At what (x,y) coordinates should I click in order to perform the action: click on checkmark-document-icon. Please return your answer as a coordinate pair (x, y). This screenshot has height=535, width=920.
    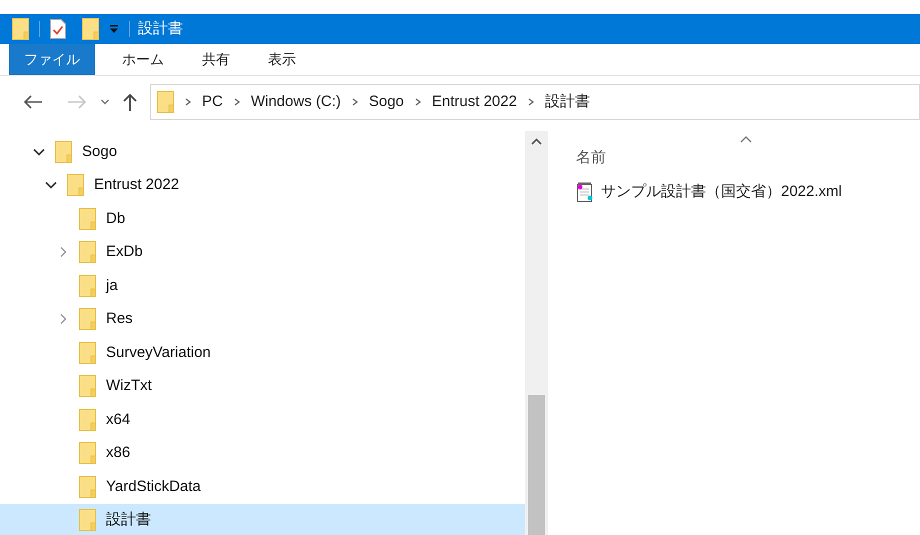
    Looking at the image, I should click on (58, 29).